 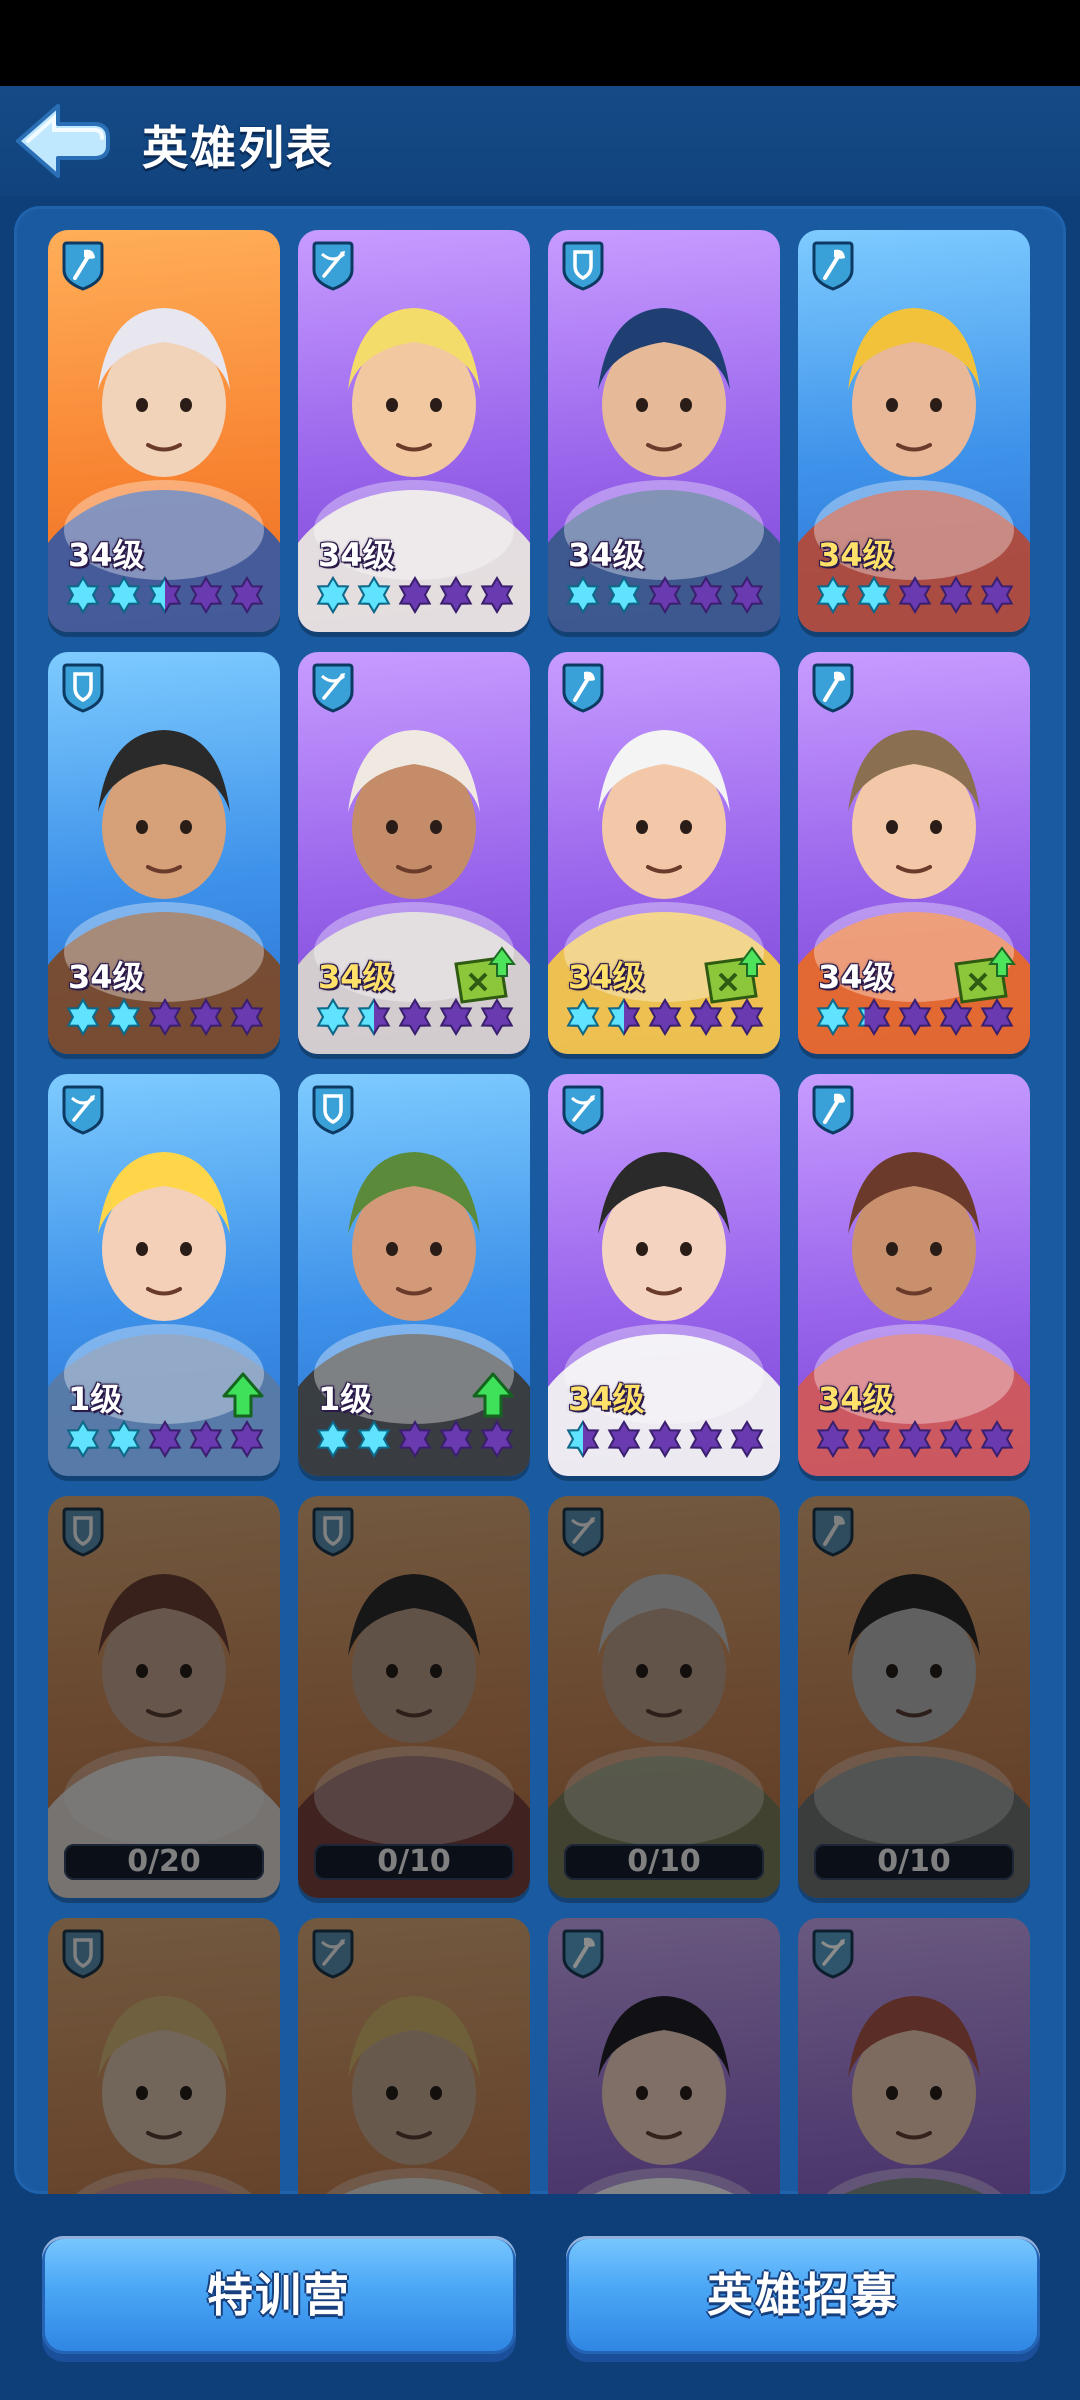 What do you see at coordinates (164, 1697) in the screenshot?
I see `hero-card: 0/20` at bounding box center [164, 1697].